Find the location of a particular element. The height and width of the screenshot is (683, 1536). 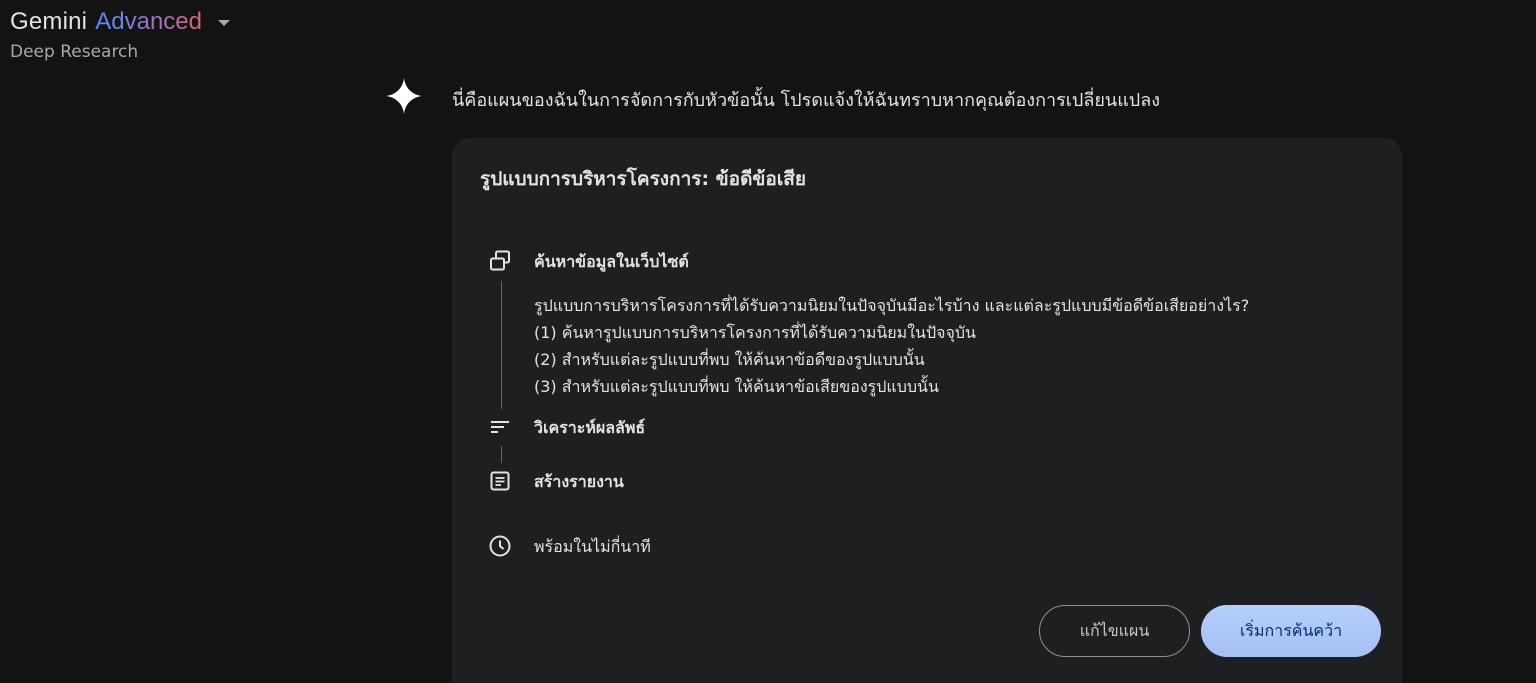

create-report-icon is located at coordinates (500, 481).